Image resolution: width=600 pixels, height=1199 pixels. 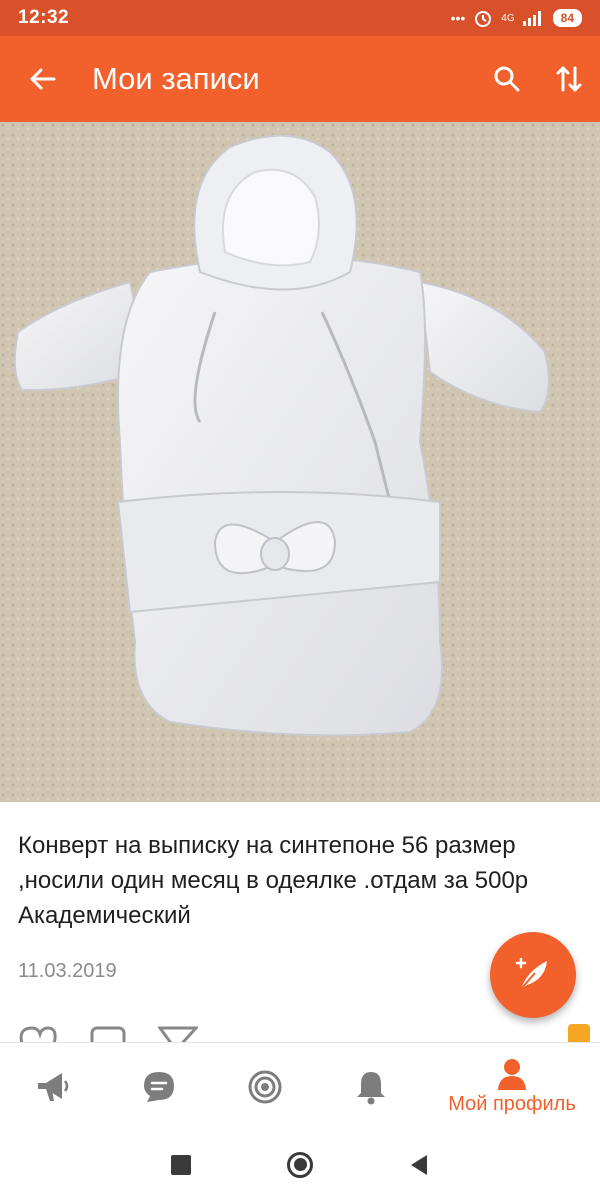 I want to click on badge-icon, so click(x=579, y=1033).